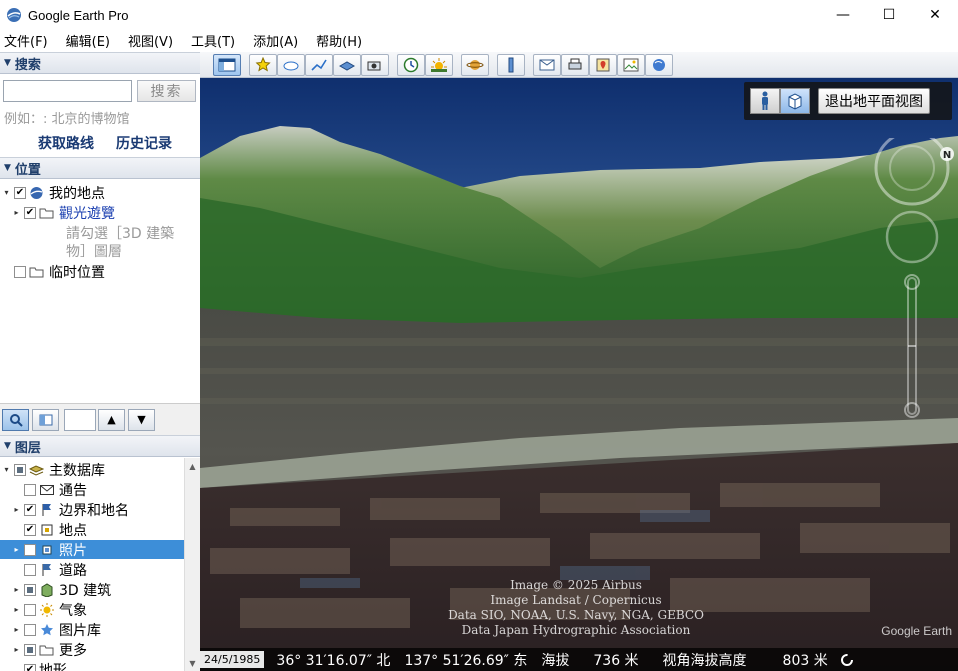  What do you see at coordinates (80, 419) in the screenshot?
I see `nav-field` at bounding box center [80, 419].